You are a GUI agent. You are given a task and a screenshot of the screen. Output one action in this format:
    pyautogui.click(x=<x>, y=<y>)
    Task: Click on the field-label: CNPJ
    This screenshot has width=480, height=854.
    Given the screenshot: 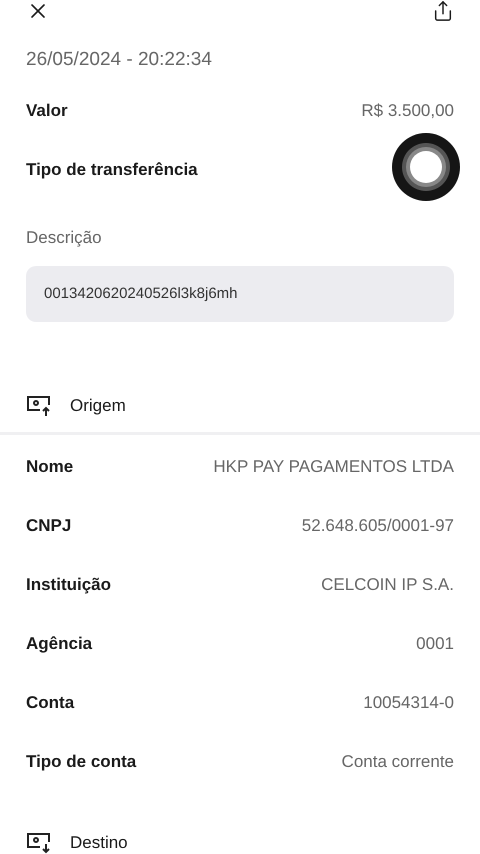 What is the action you would take?
    pyautogui.click(x=49, y=525)
    